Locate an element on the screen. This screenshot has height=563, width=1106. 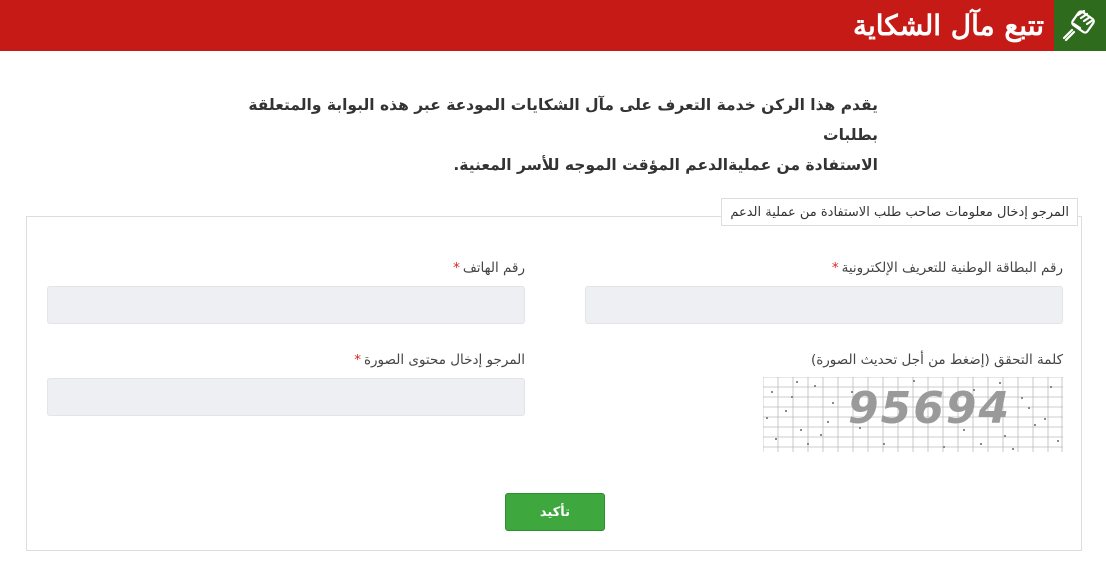
captcha-input-label: المرجو إدخال محتوى الصورة* is located at coordinates (439, 360).